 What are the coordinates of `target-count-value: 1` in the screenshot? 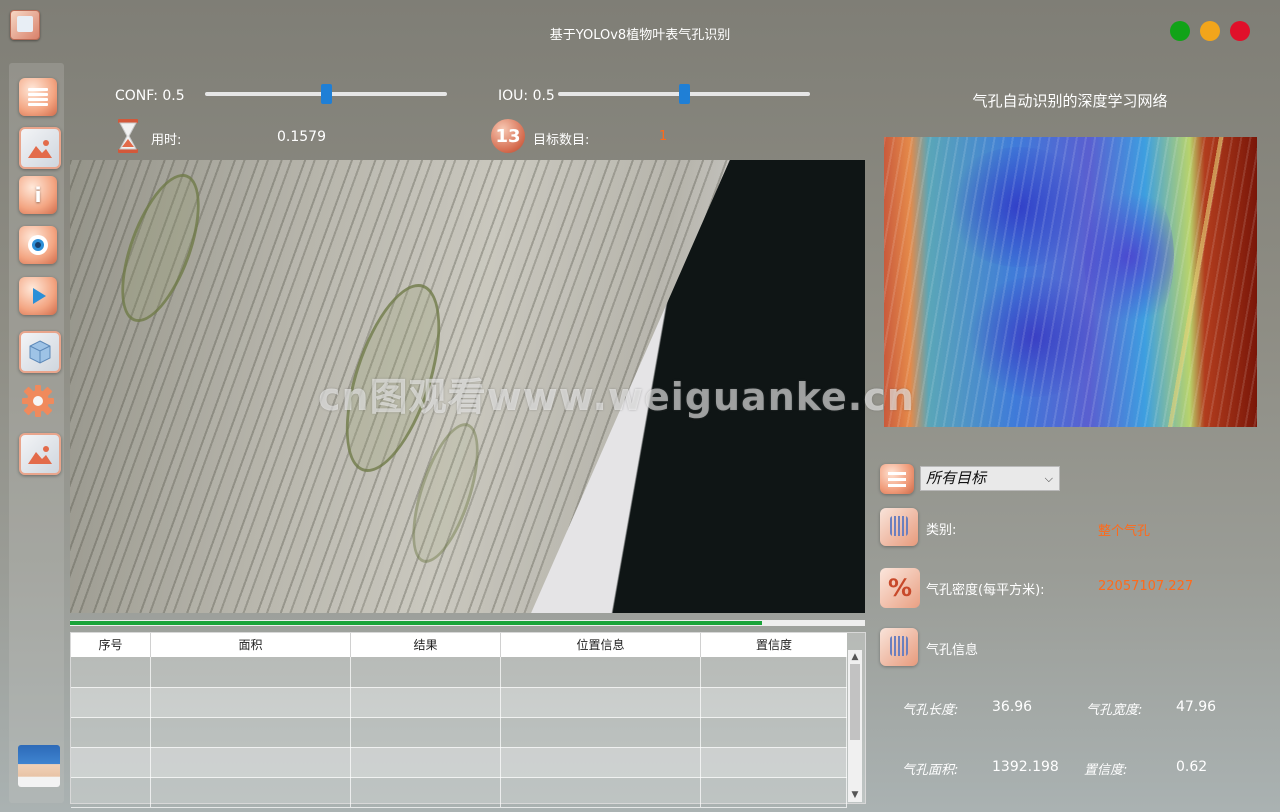 It's located at (663, 136).